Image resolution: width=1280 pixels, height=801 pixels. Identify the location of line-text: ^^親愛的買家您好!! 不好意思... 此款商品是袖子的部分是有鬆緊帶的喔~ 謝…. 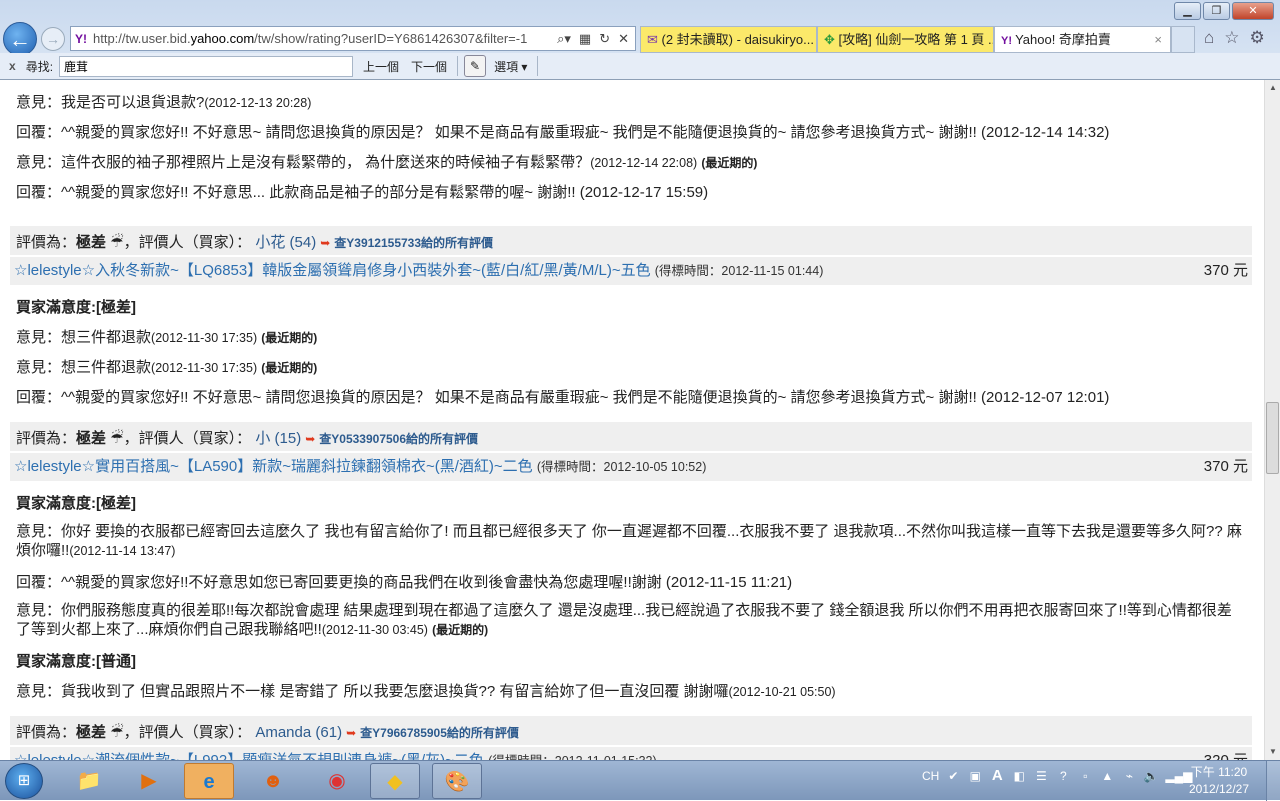
(385, 192).